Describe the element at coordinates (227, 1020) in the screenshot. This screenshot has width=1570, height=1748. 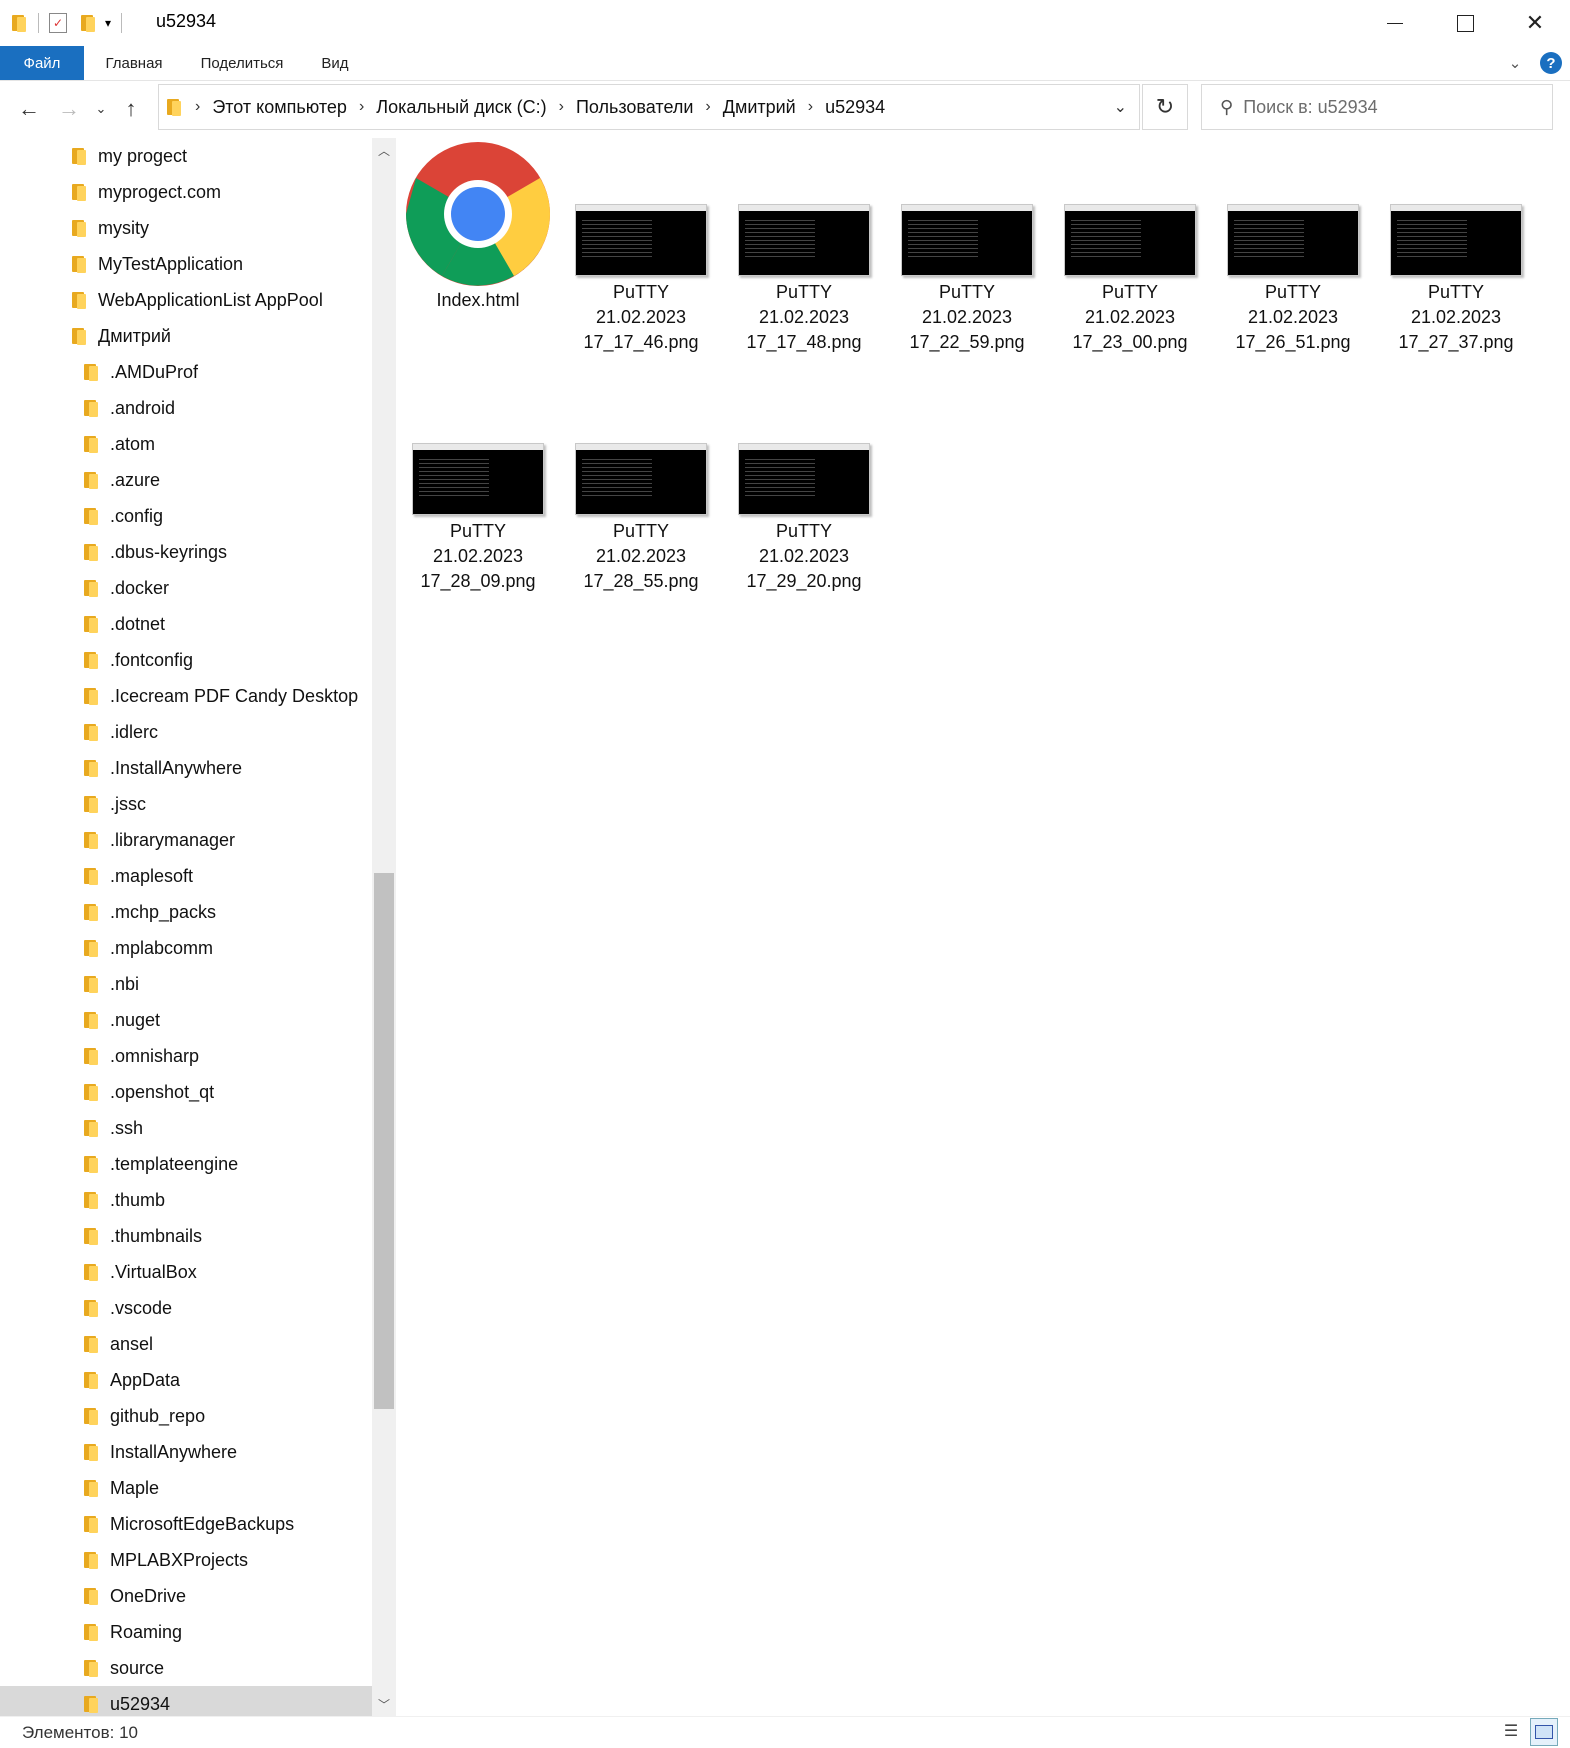
I see `tree-item: .nuget` at that location.